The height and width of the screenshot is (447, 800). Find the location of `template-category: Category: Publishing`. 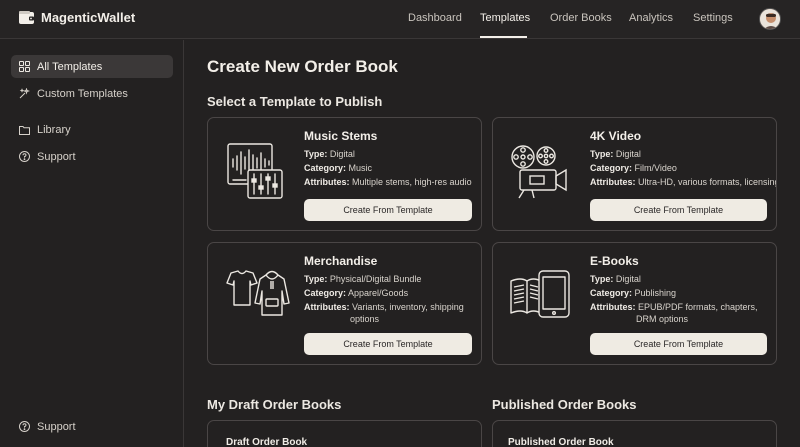

template-category: Category: Publishing is located at coordinates (633, 293).